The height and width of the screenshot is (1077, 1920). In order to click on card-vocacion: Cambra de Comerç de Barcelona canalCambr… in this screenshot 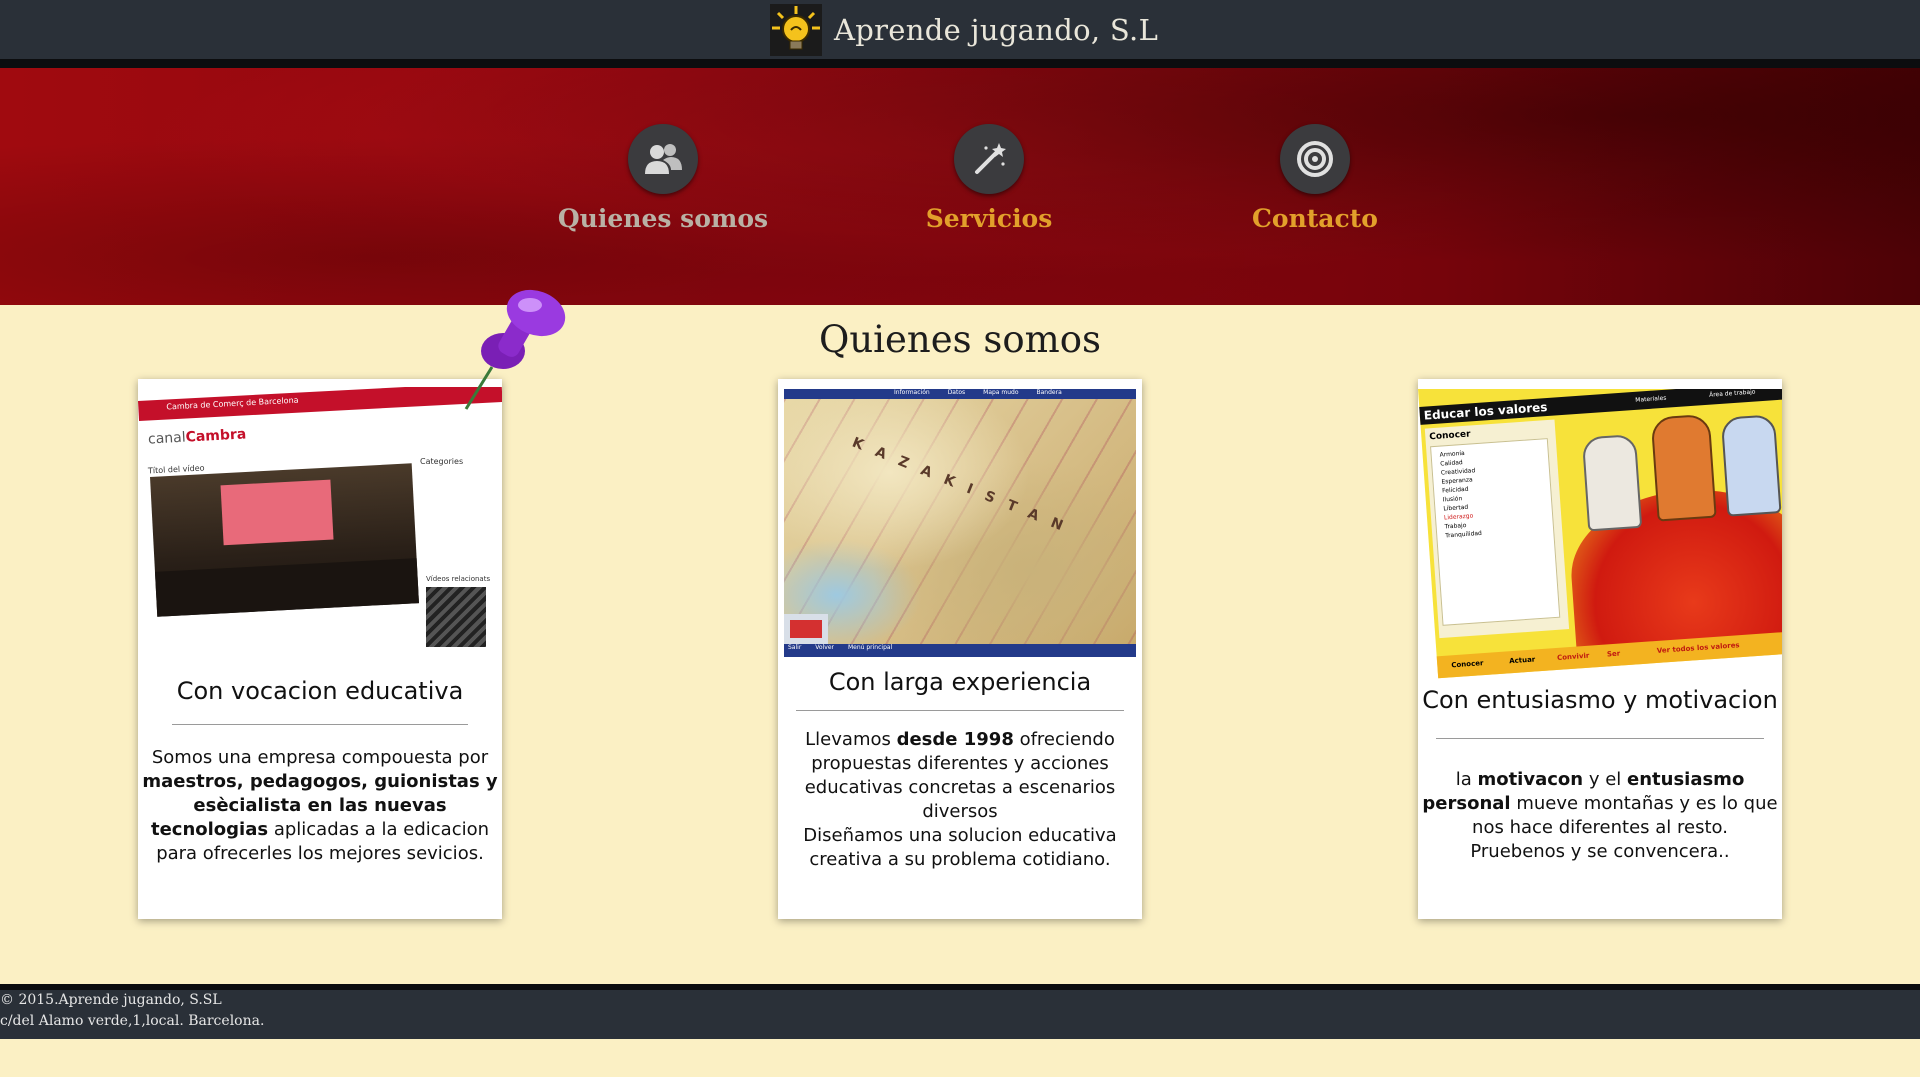, I will do `click(352, 604)`.